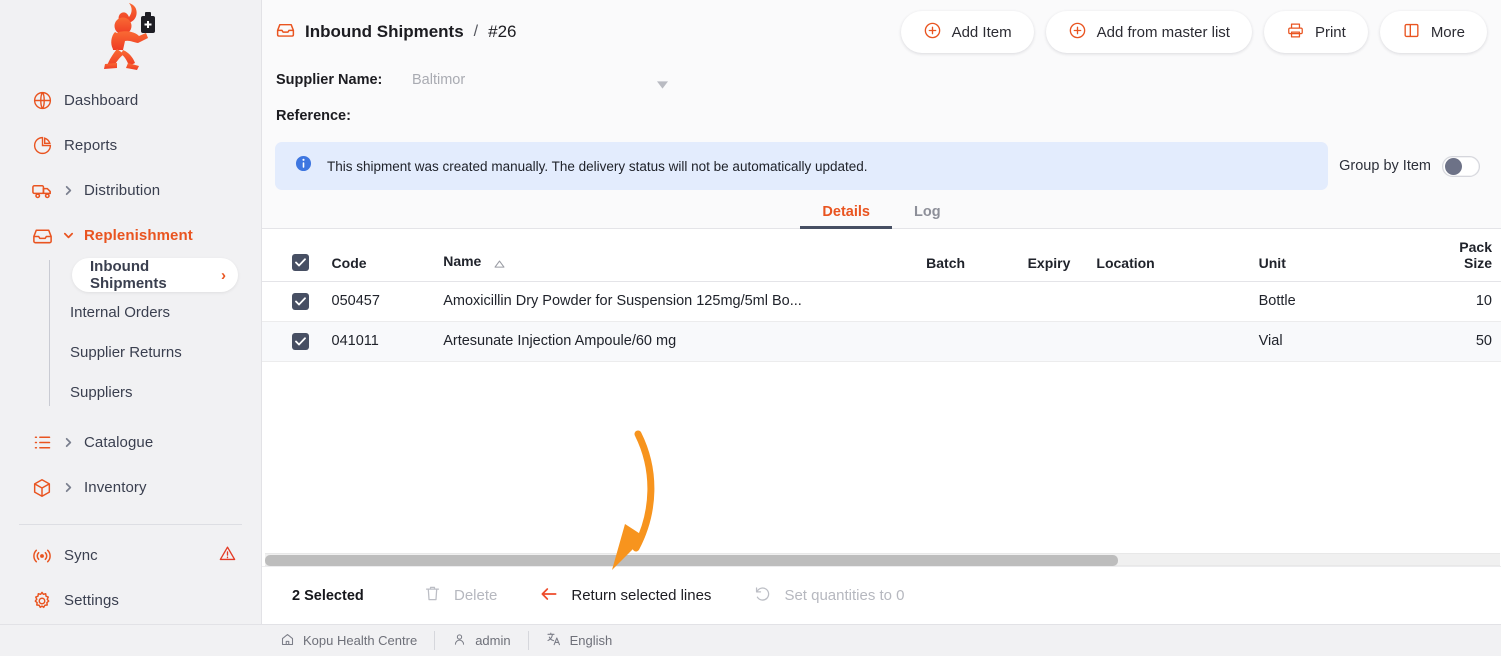 The image size is (1501, 656). I want to click on tab-details: Details, so click(846, 216).